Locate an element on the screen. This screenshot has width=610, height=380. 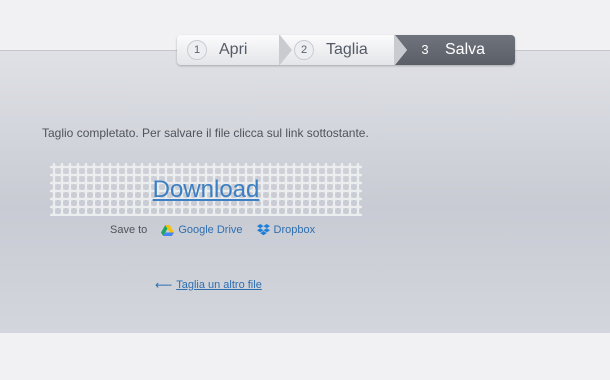
dropbox-link: Dropbox is located at coordinates (286, 230).